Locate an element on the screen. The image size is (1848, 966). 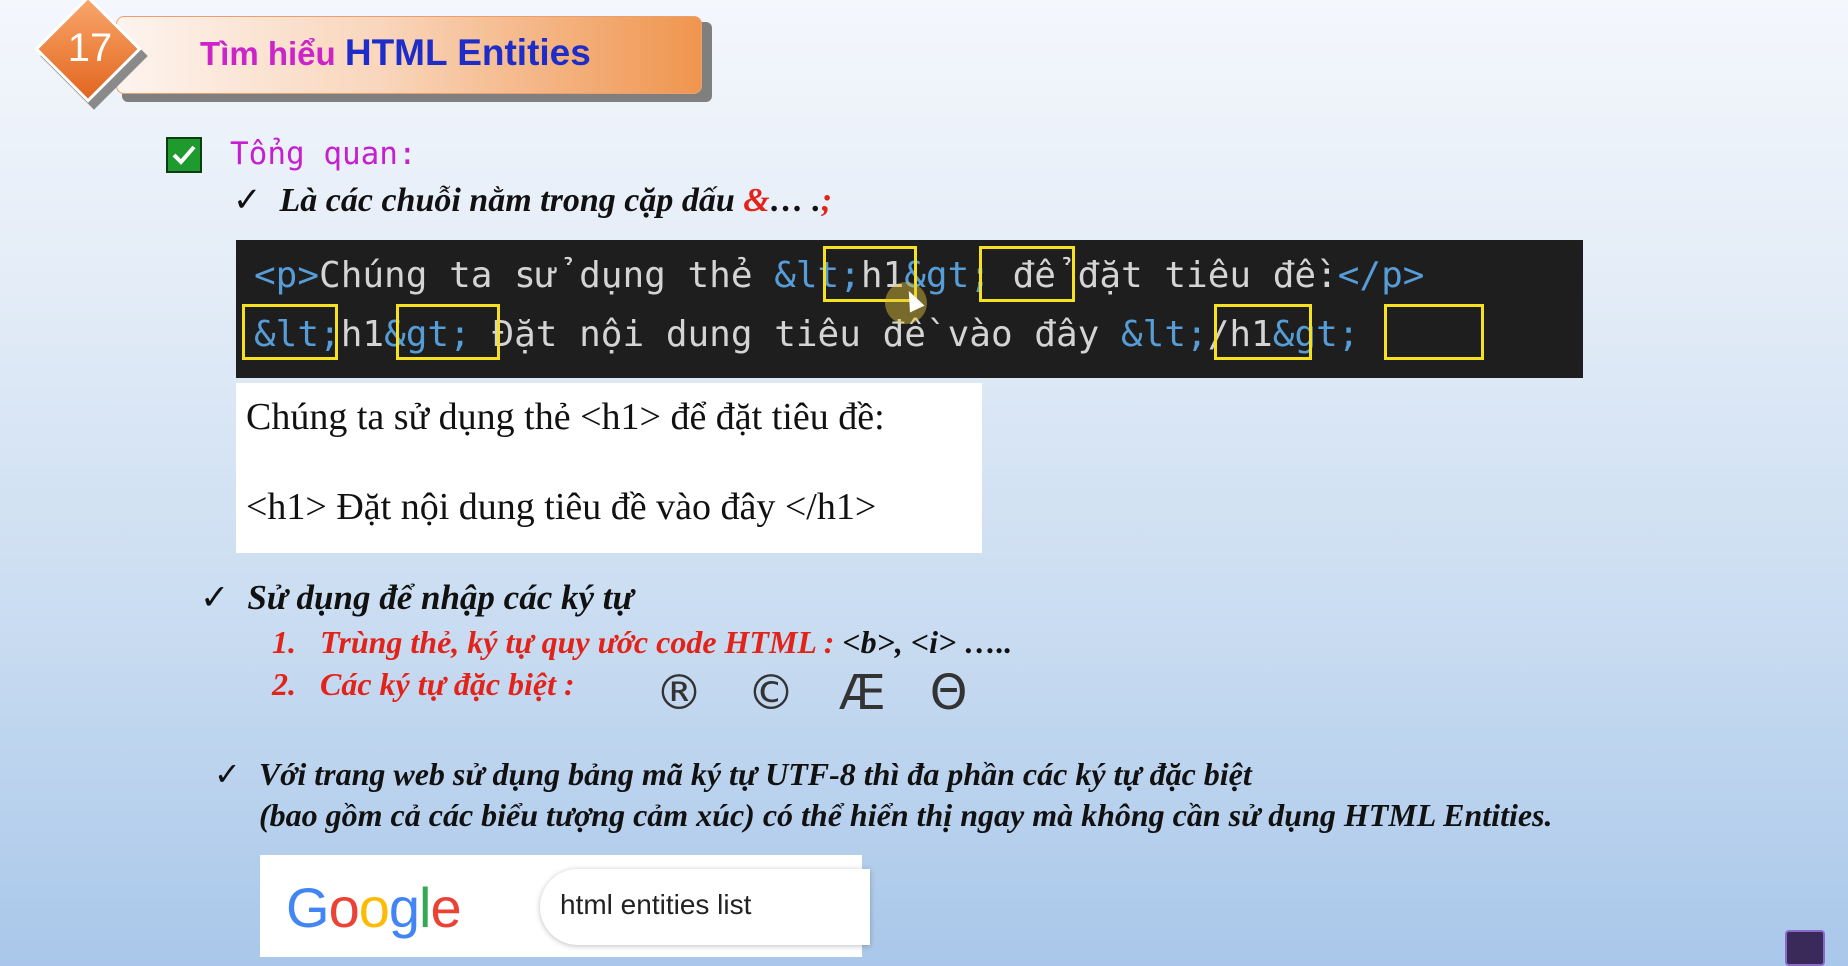
checkmark-icon is located at coordinates (184, 155).